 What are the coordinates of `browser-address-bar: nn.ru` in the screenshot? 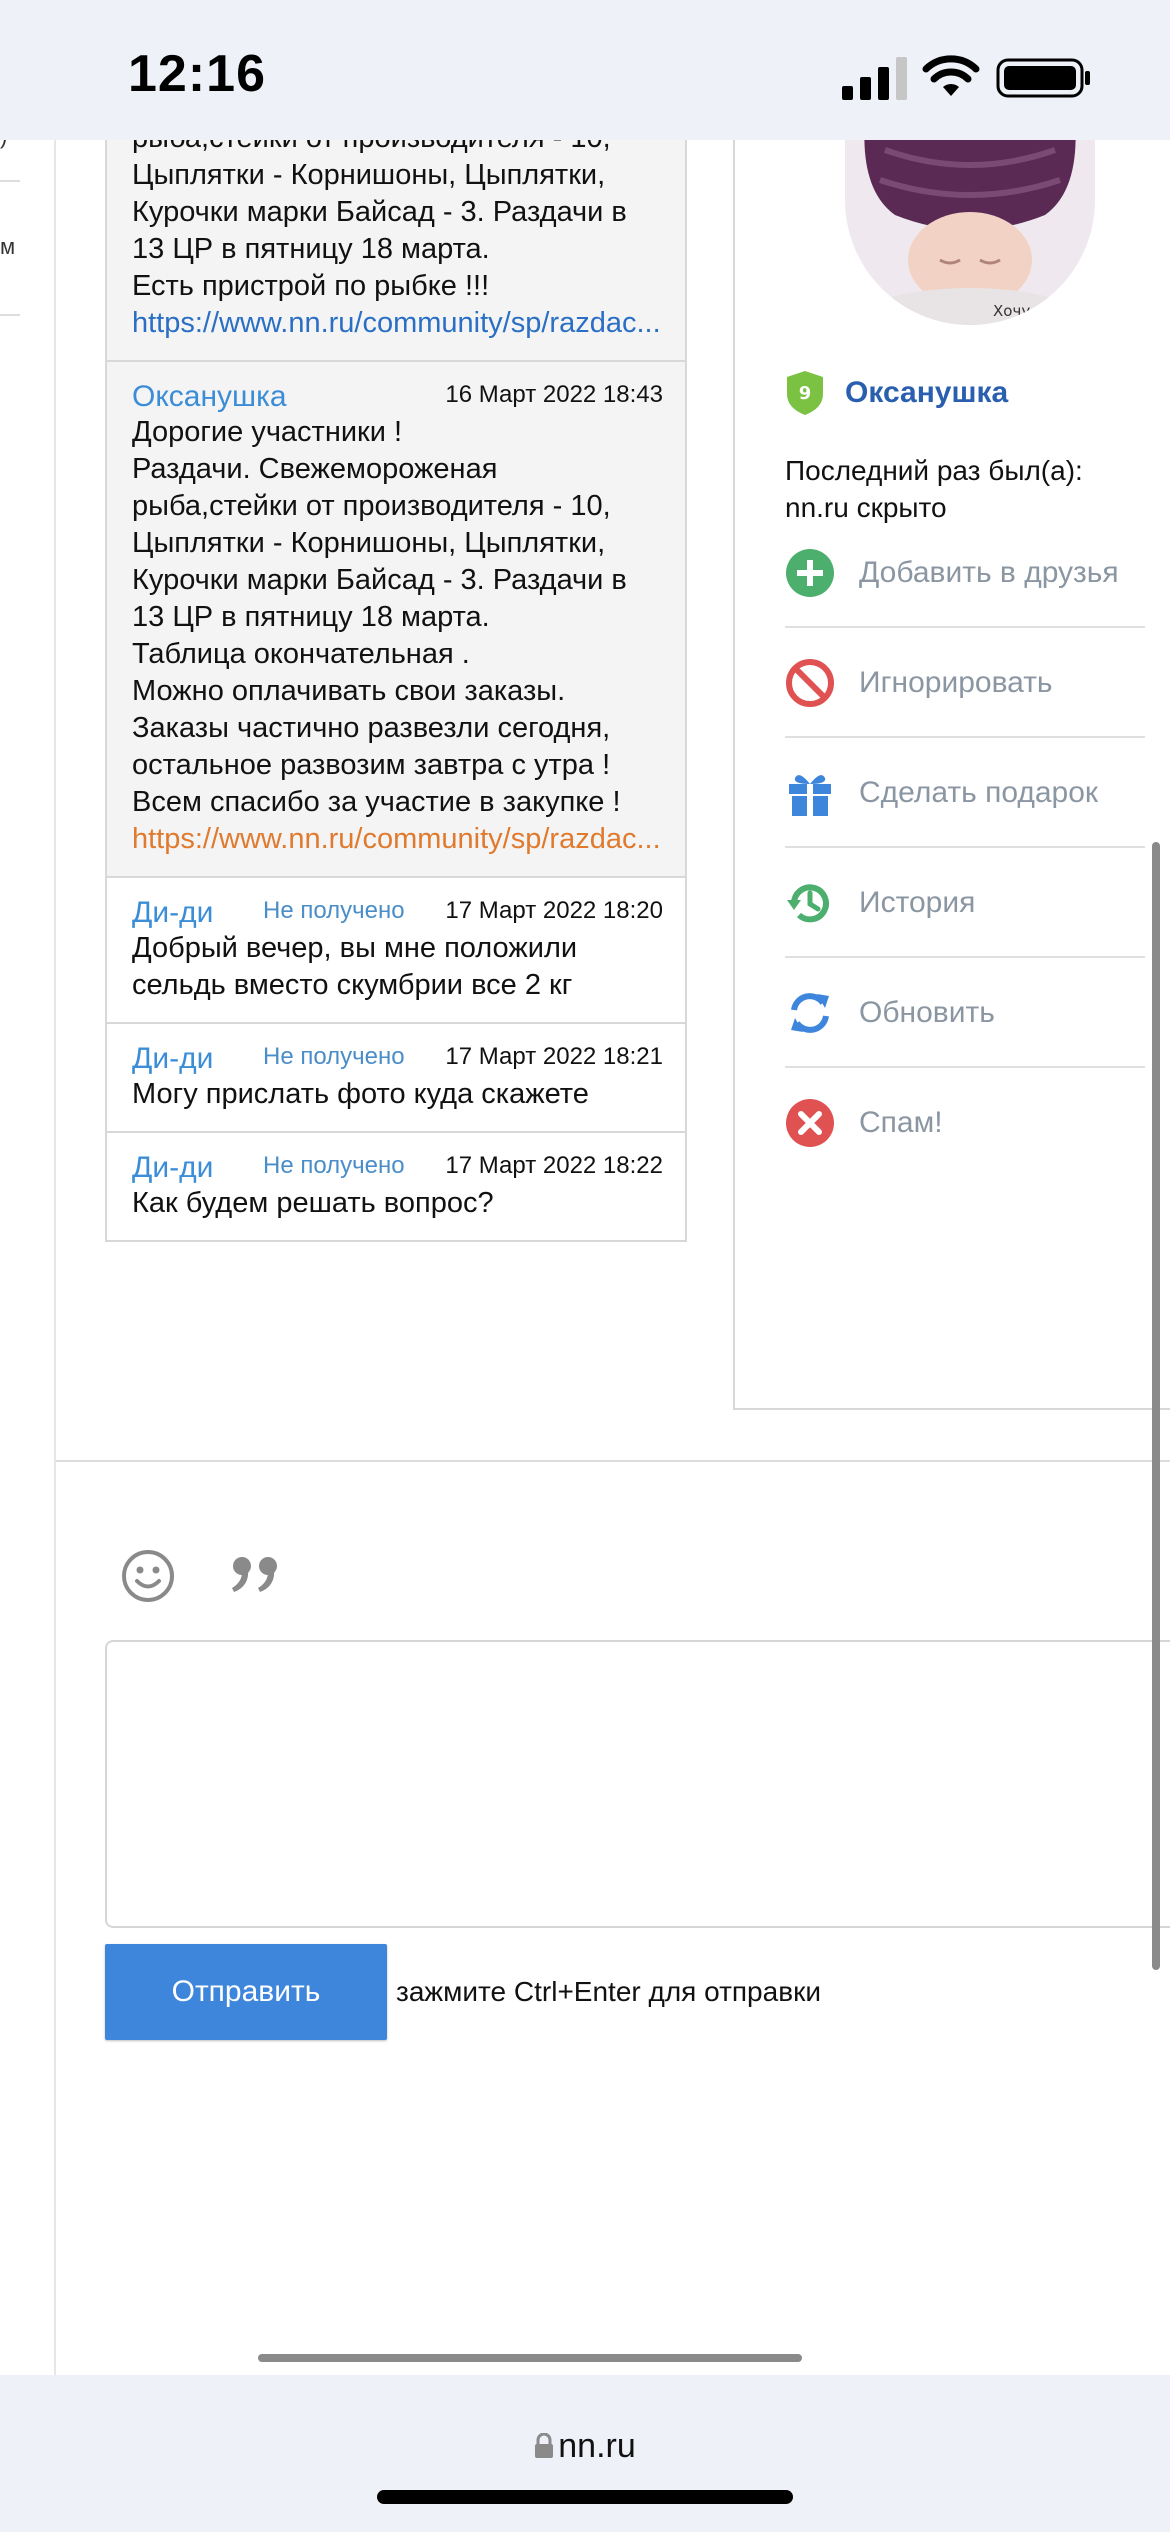 It's located at (585, 2453).